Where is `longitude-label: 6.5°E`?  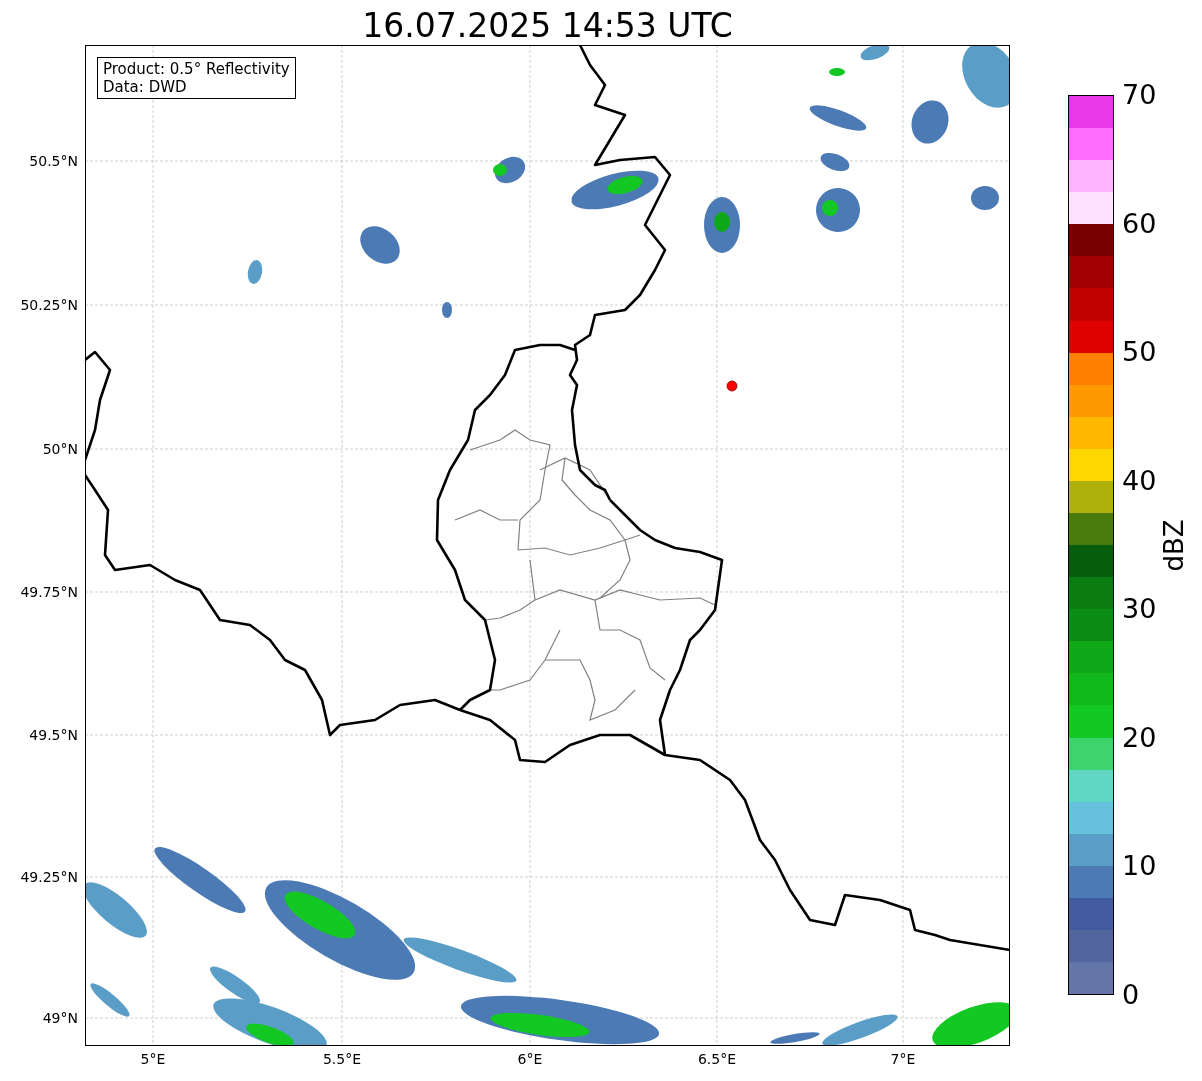
longitude-label: 6.5°E is located at coordinates (717, 1059).